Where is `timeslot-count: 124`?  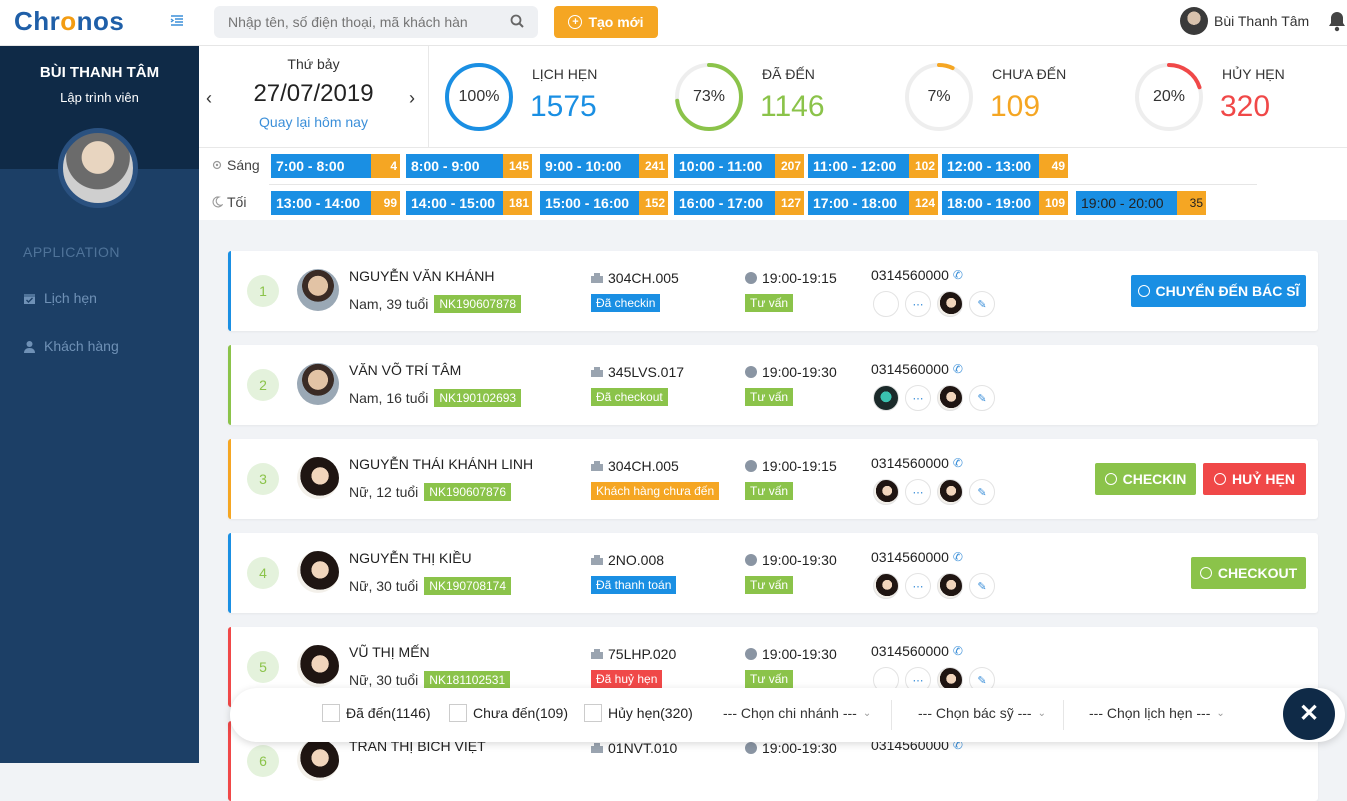 timeslot-count: 124 is located at coordinates (923, 203).